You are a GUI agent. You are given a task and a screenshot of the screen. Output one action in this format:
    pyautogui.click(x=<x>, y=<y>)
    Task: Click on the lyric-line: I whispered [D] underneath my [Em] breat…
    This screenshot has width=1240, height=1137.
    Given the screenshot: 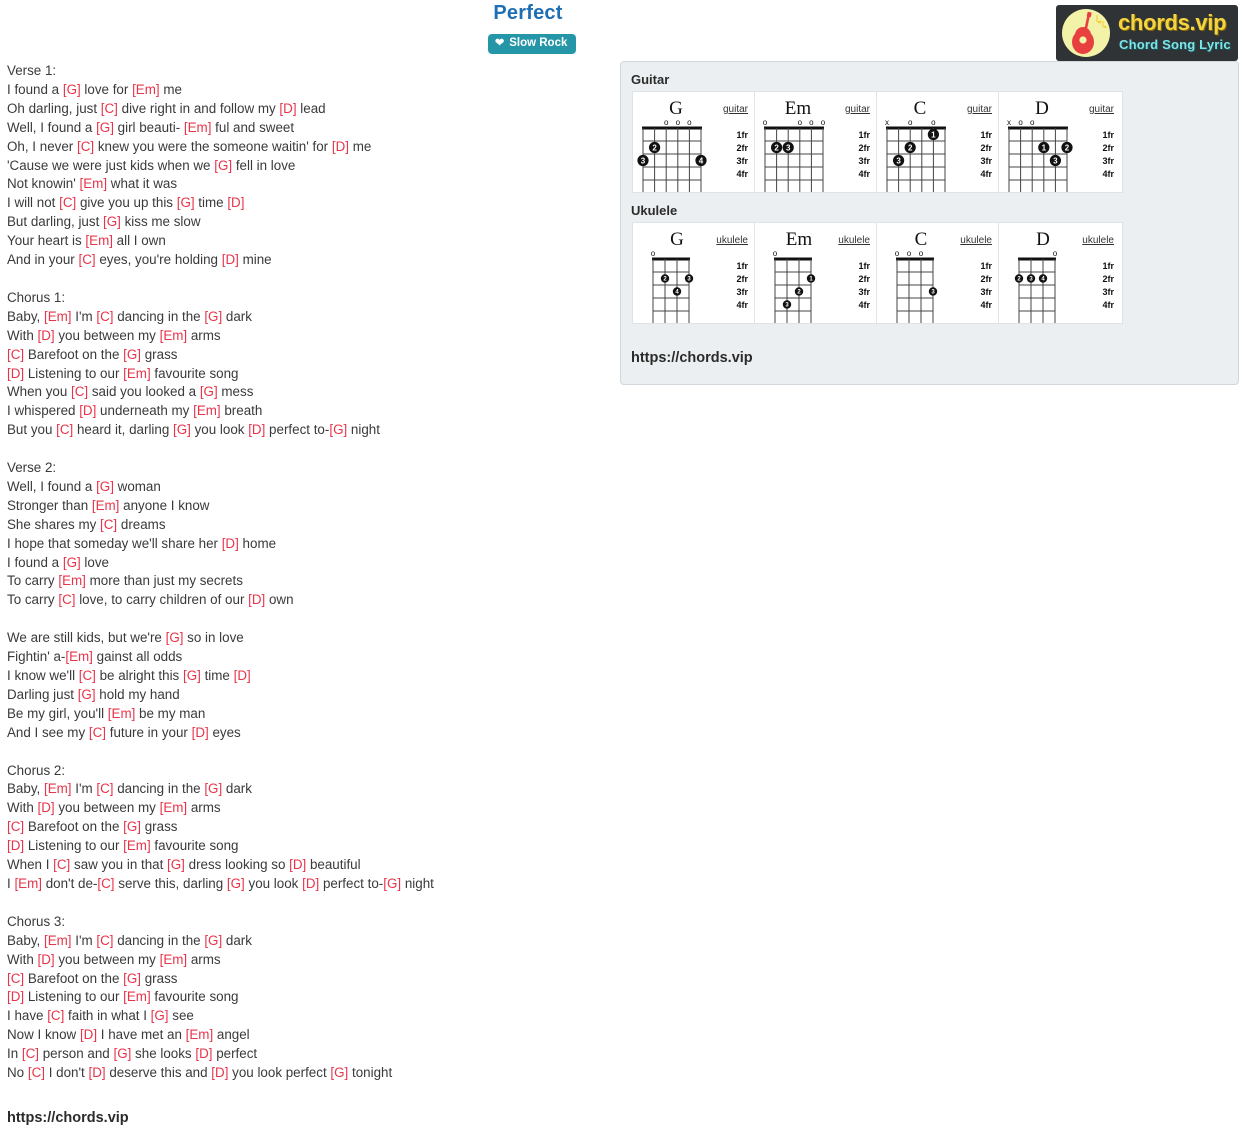 What is the action you would take?
    pyautogui.click(x=307, y=411)
    